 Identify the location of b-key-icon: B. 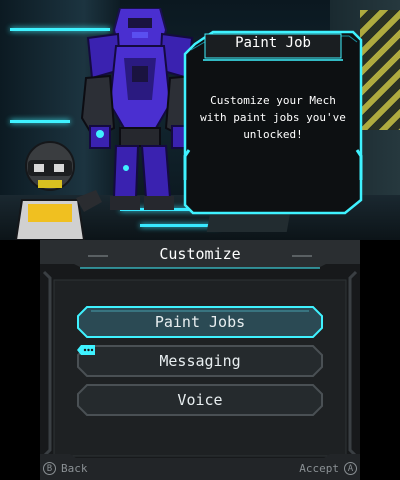
(49, 468).